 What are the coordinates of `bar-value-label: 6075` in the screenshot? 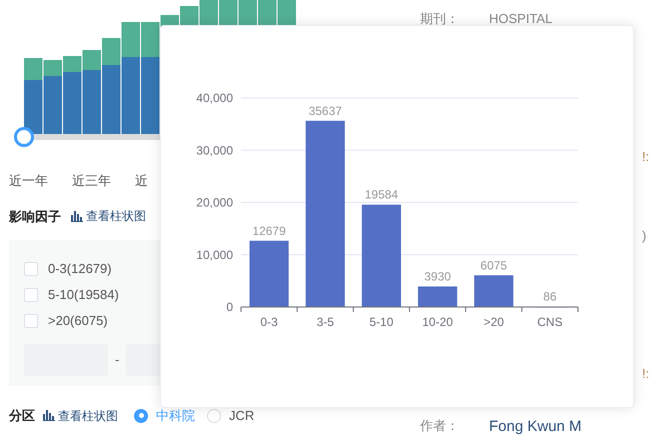 It's located at (494, 265).